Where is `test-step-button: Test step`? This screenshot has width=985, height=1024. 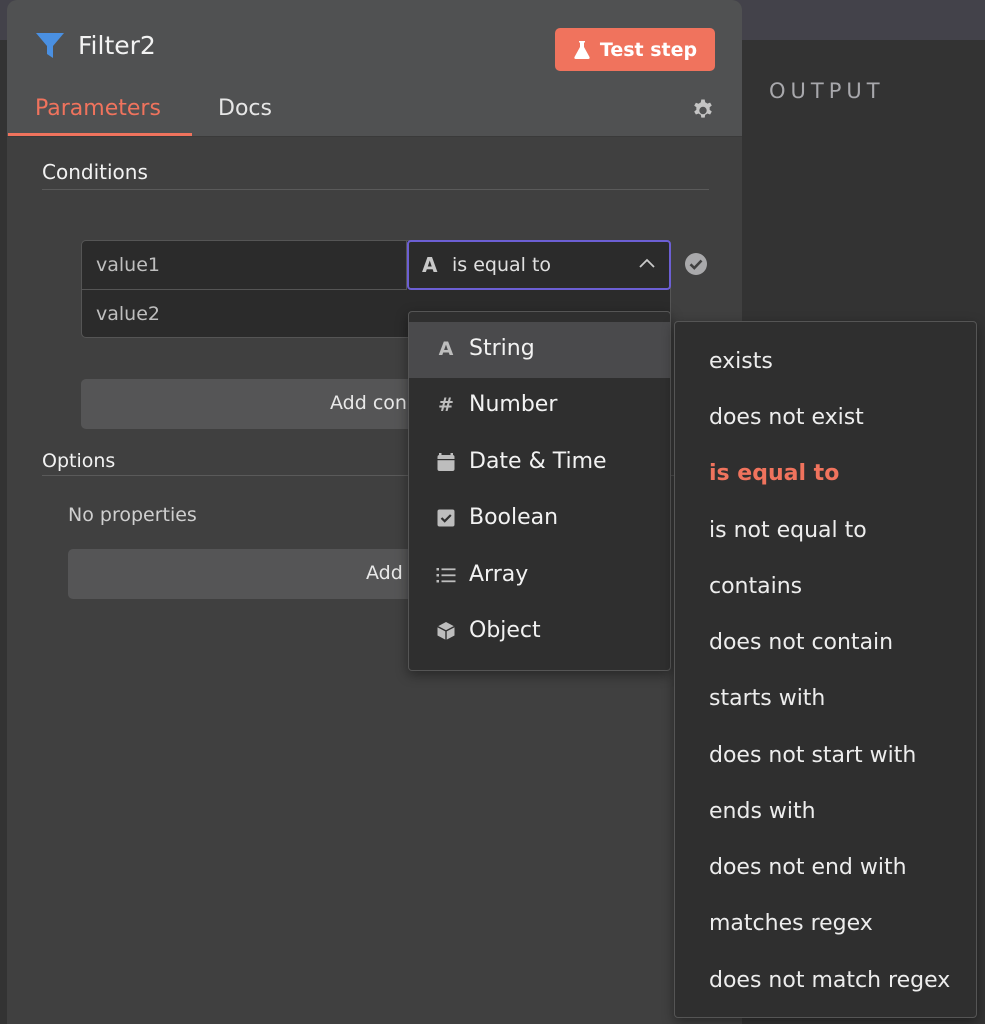
test-step-button: Test step is located at coordinates (635, 49).